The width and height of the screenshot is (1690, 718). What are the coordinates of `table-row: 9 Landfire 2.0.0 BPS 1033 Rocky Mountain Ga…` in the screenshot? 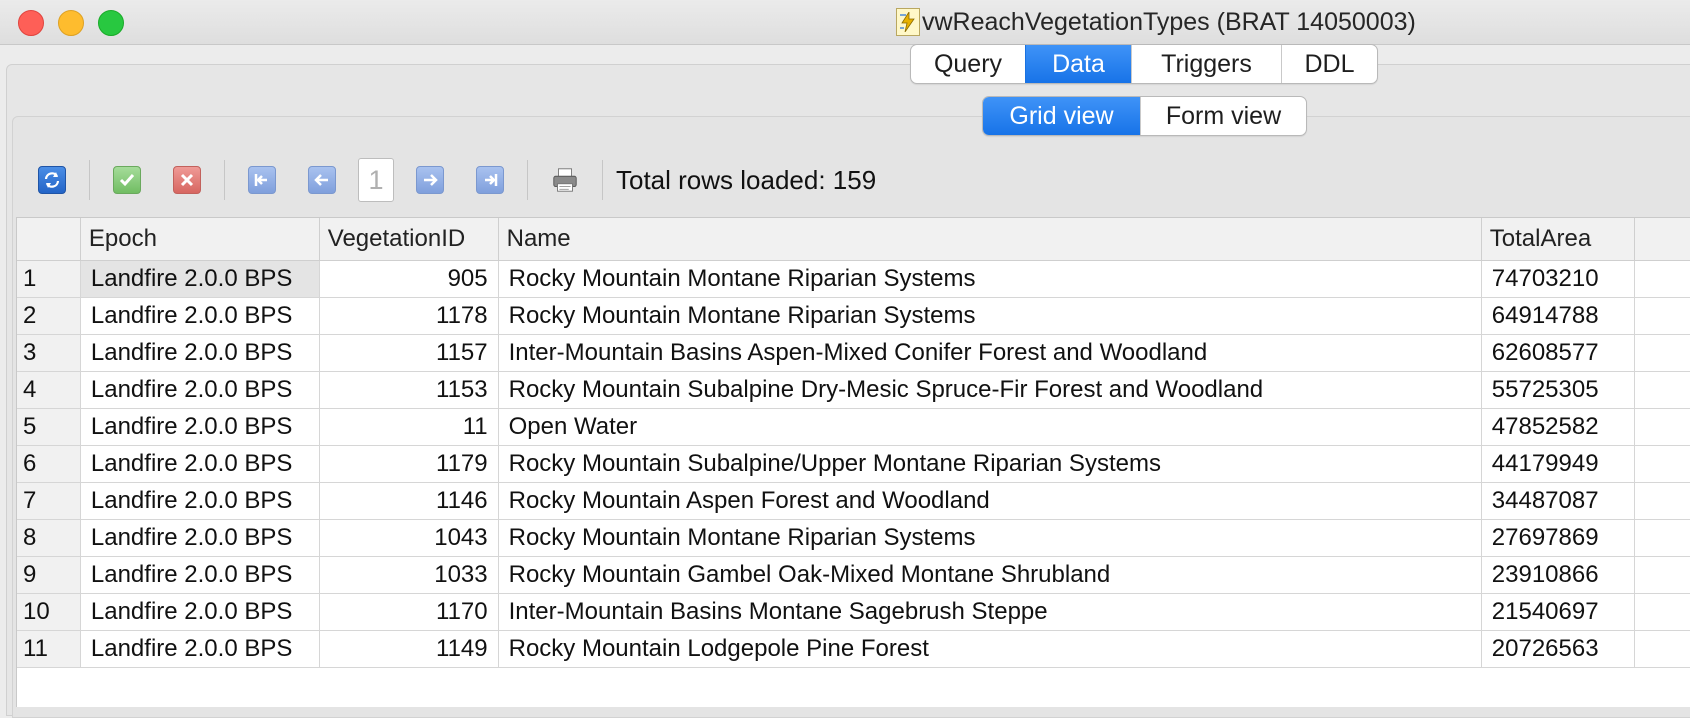 It's located at (853, 575).